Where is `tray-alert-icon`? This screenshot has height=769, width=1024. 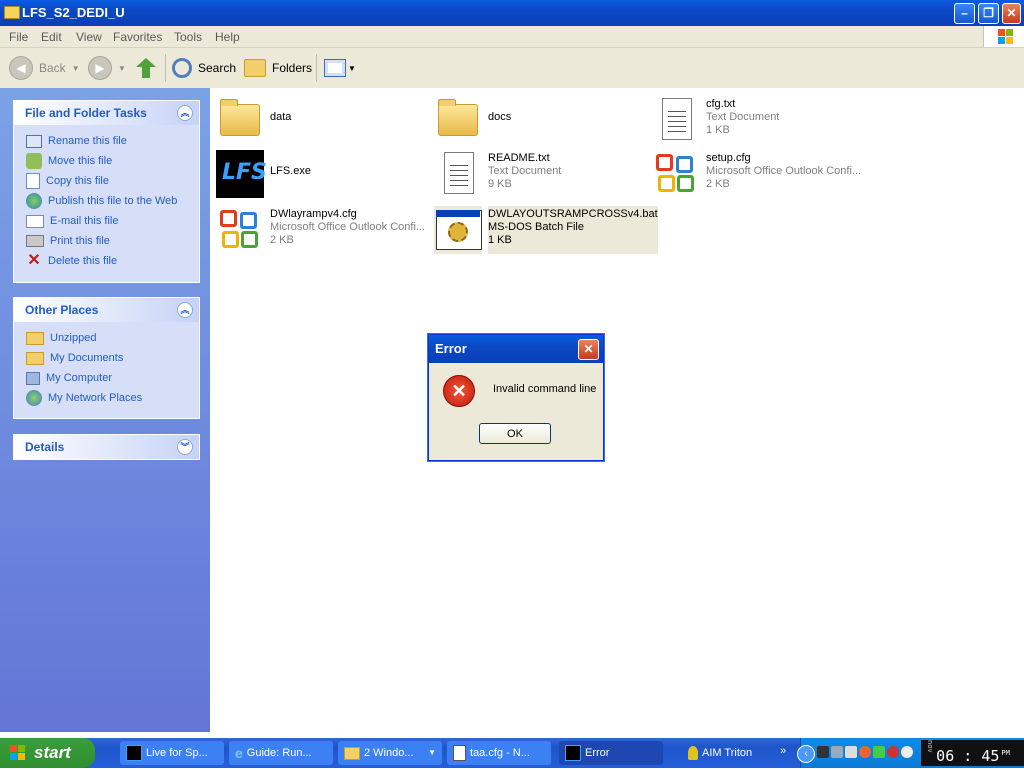
tray-alert-icon is located at coordinates (893, 752).